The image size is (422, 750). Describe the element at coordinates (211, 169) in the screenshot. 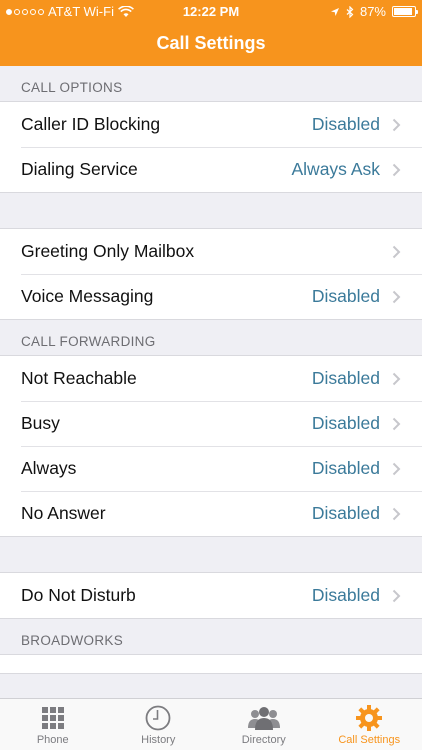

I see `row-dialing-service: Dialing Service Always Ask` at that location.